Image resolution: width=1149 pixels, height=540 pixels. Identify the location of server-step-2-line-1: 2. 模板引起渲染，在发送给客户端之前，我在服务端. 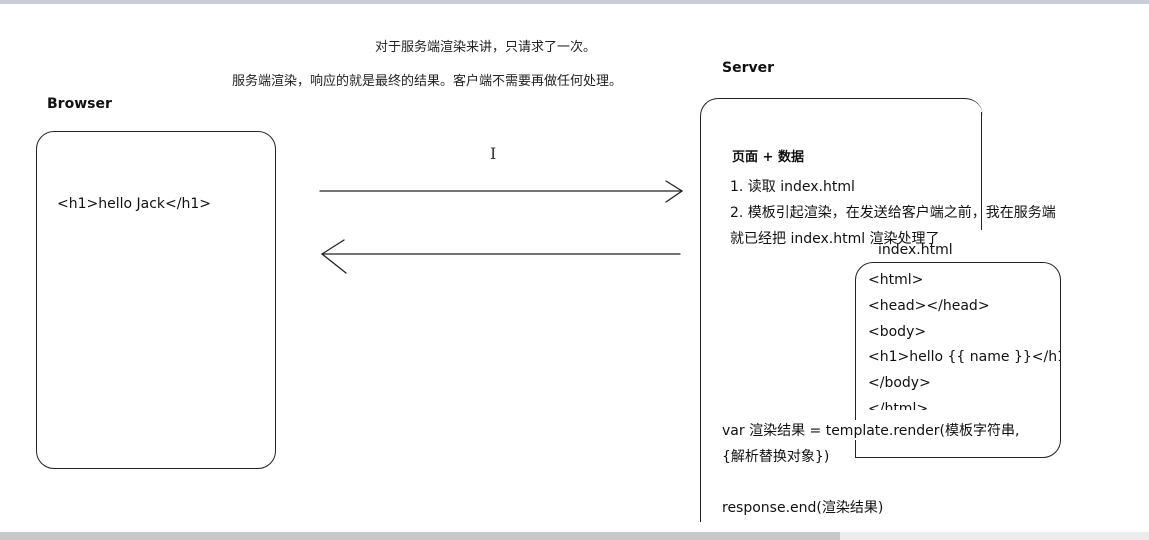
(893, 213).